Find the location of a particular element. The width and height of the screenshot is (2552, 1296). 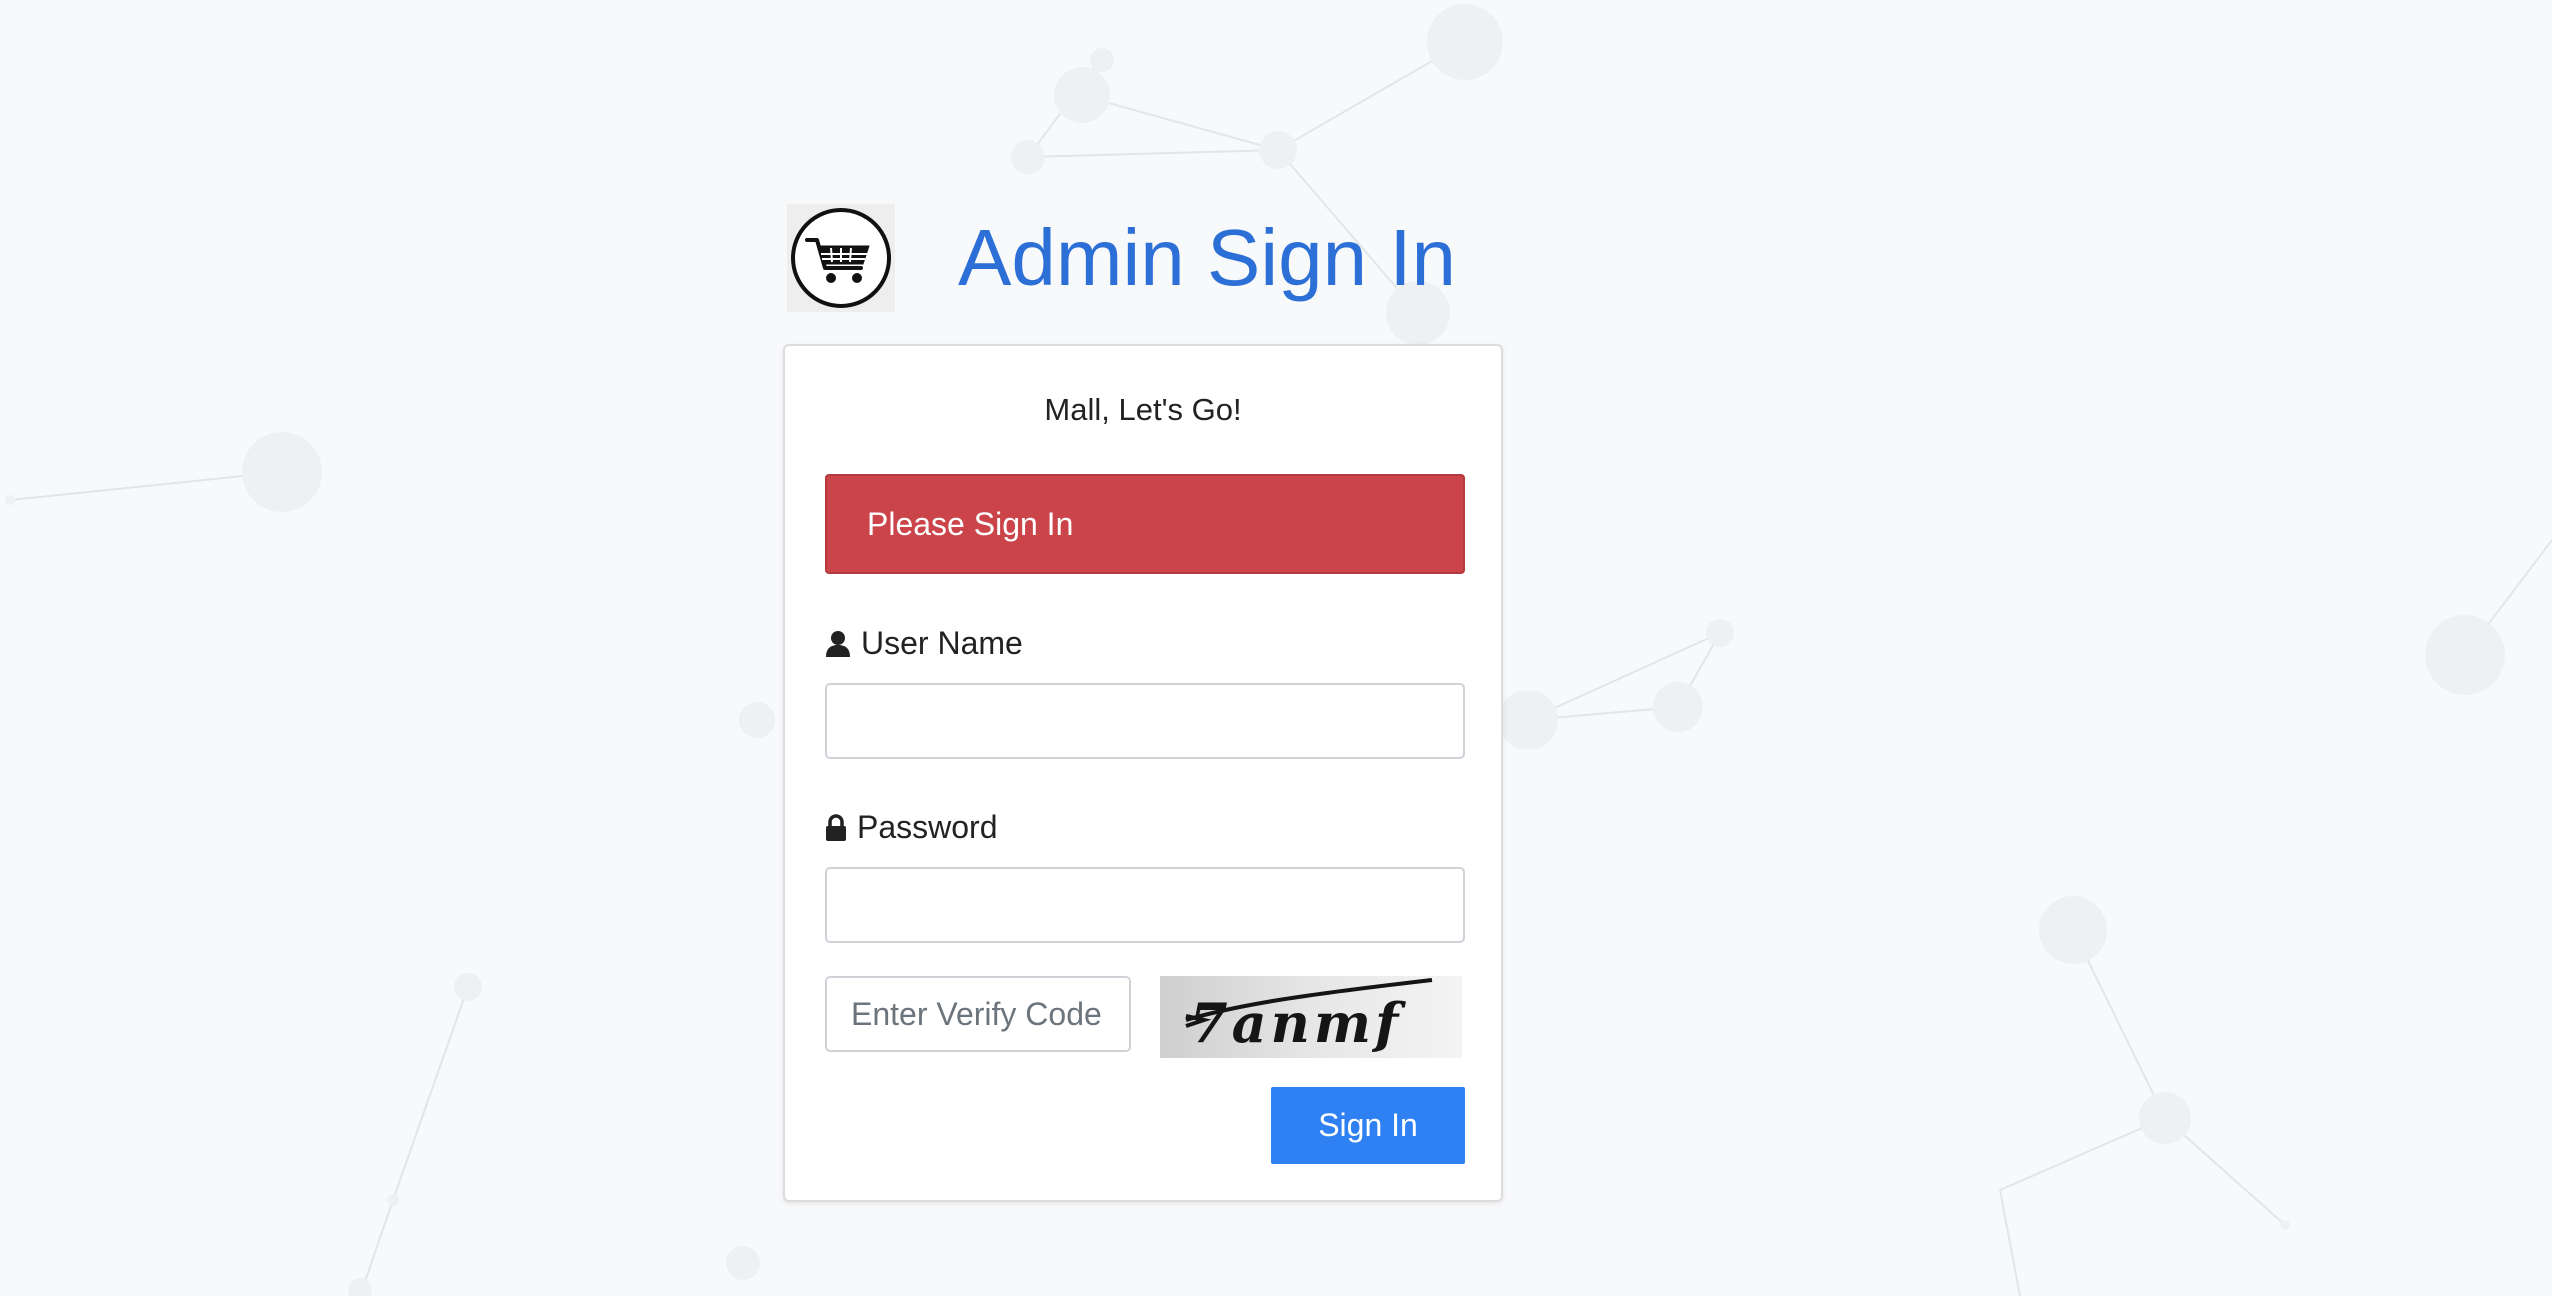

username-label-text: User Name is located at coordinates (942, 643).